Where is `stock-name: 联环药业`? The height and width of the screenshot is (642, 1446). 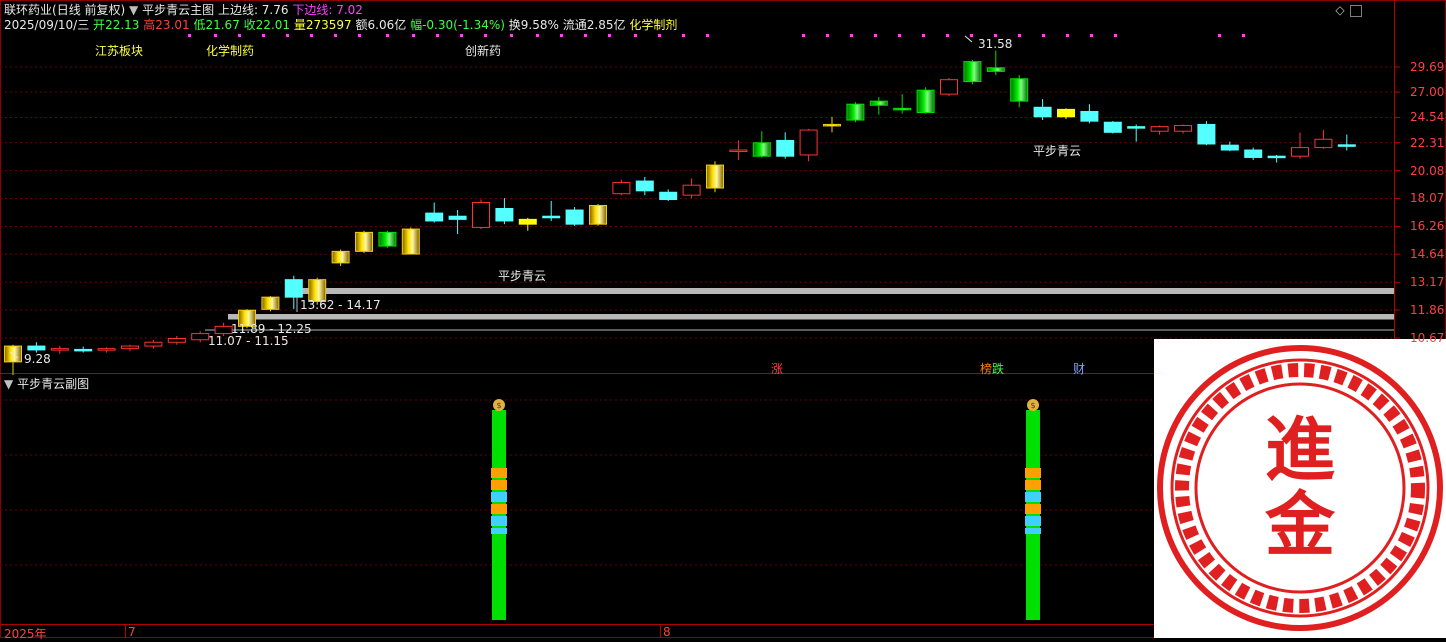
stock-name: 联环药业 is located at coordinates (28, 10).